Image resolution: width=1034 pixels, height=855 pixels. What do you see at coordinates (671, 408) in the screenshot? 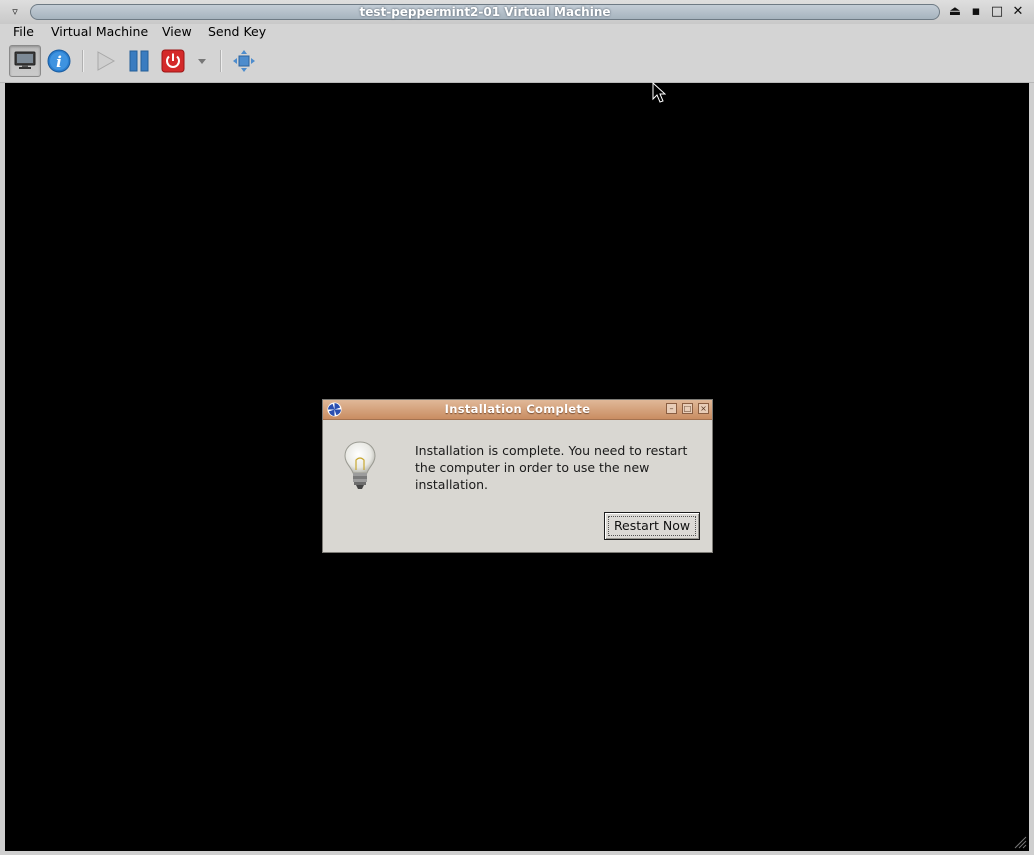
I see `dialog-minimize-button: –` at bounding box center [671, 408].